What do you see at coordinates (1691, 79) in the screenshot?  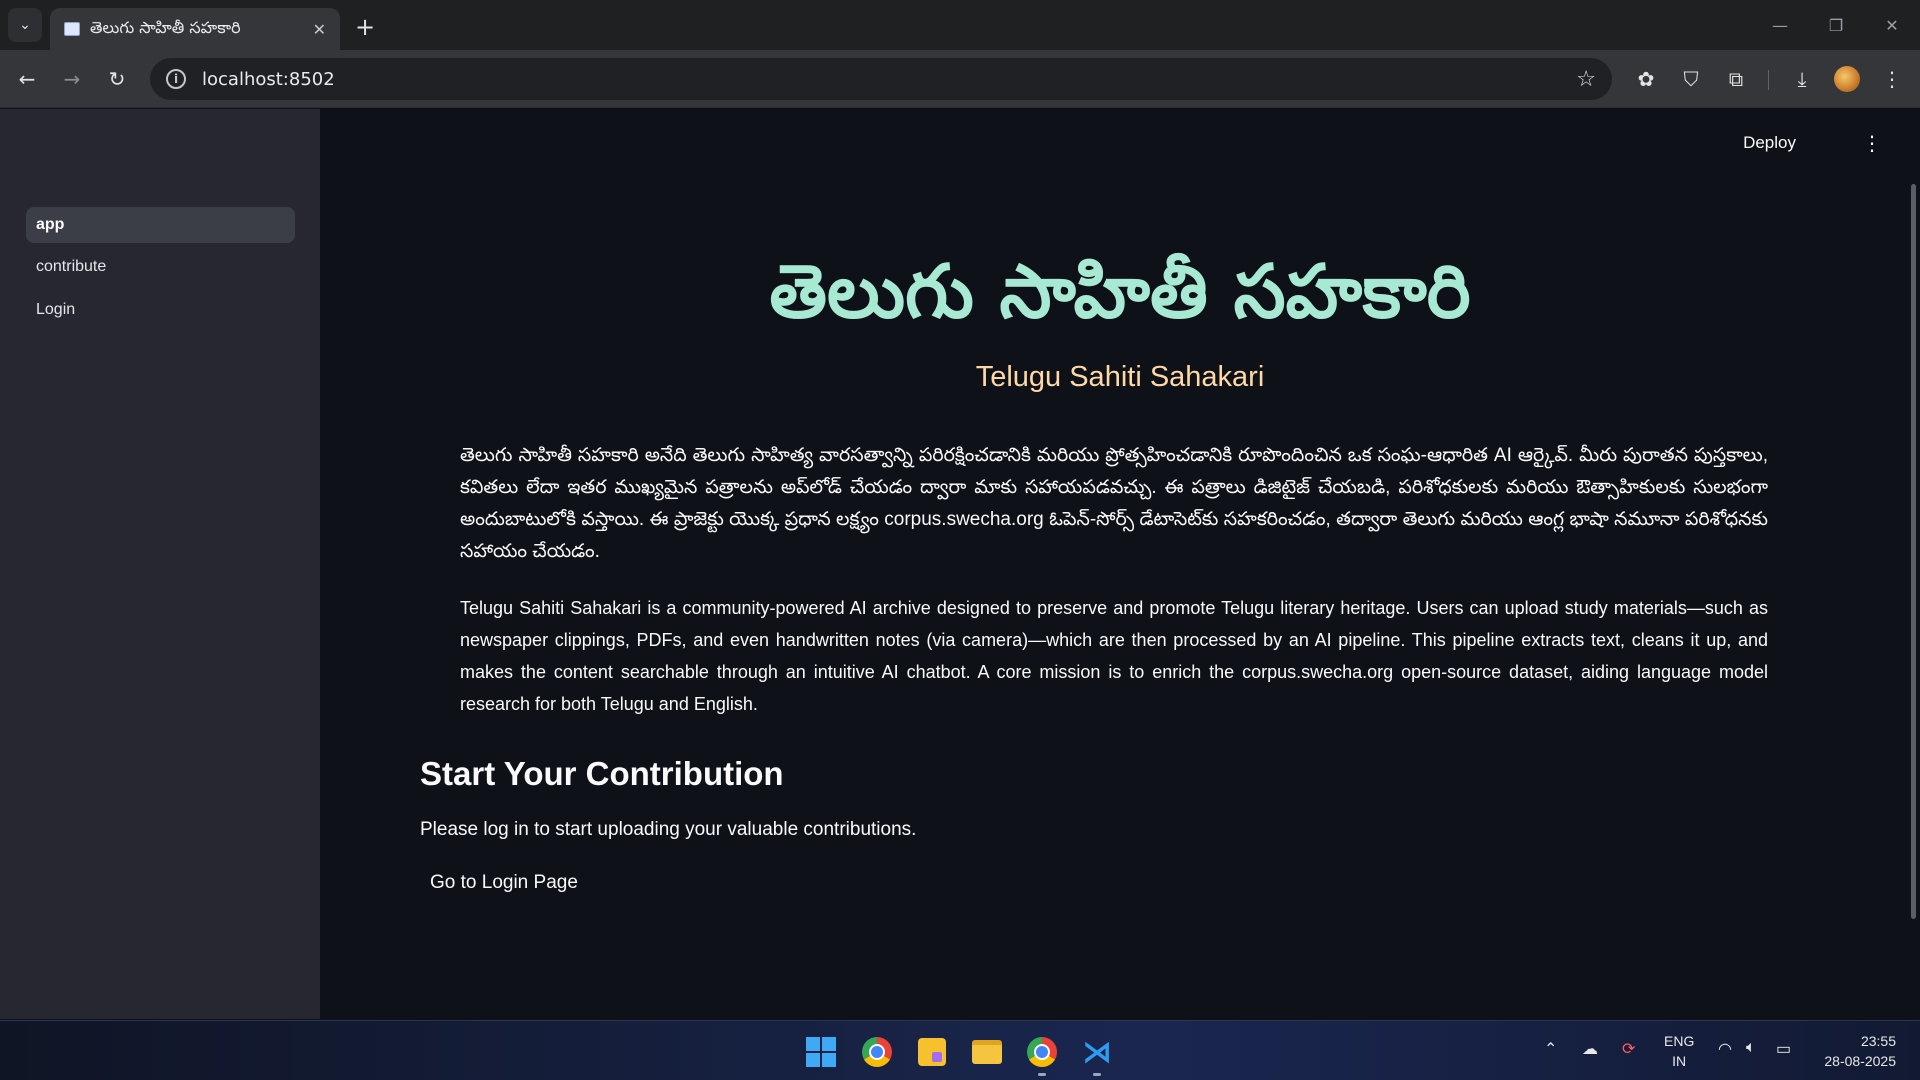 I see `shield-extension-icon: ⛉` at bounding box center [1691, 79].